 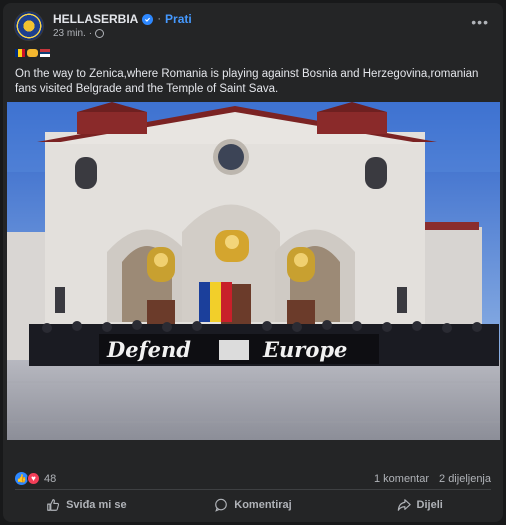 What do you see at coordinates (432, 479) in the screenshot?
I see `post-stats: 1 komentar 2 dijeljenja` at bounding box center [432, 479].